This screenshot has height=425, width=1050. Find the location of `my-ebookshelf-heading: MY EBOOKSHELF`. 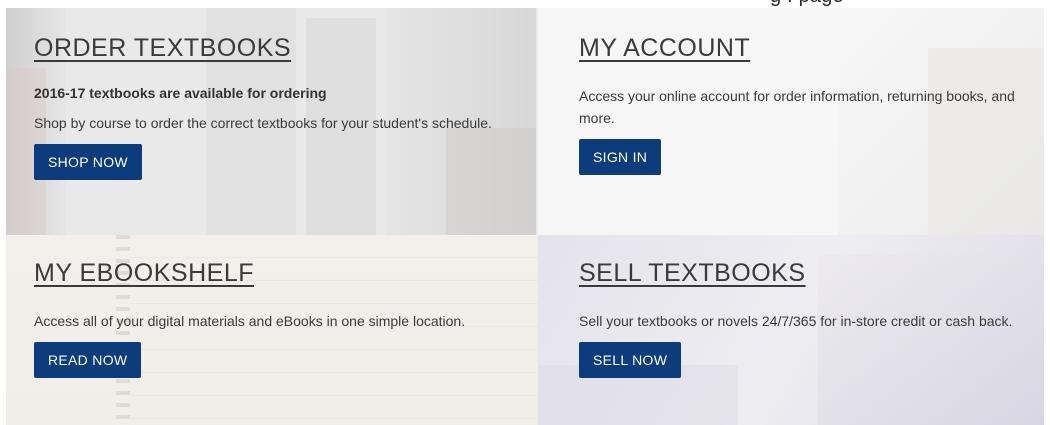

my-ebookshelf-heading: MY EBOOKSHELF is located at coordinates (144, 273).